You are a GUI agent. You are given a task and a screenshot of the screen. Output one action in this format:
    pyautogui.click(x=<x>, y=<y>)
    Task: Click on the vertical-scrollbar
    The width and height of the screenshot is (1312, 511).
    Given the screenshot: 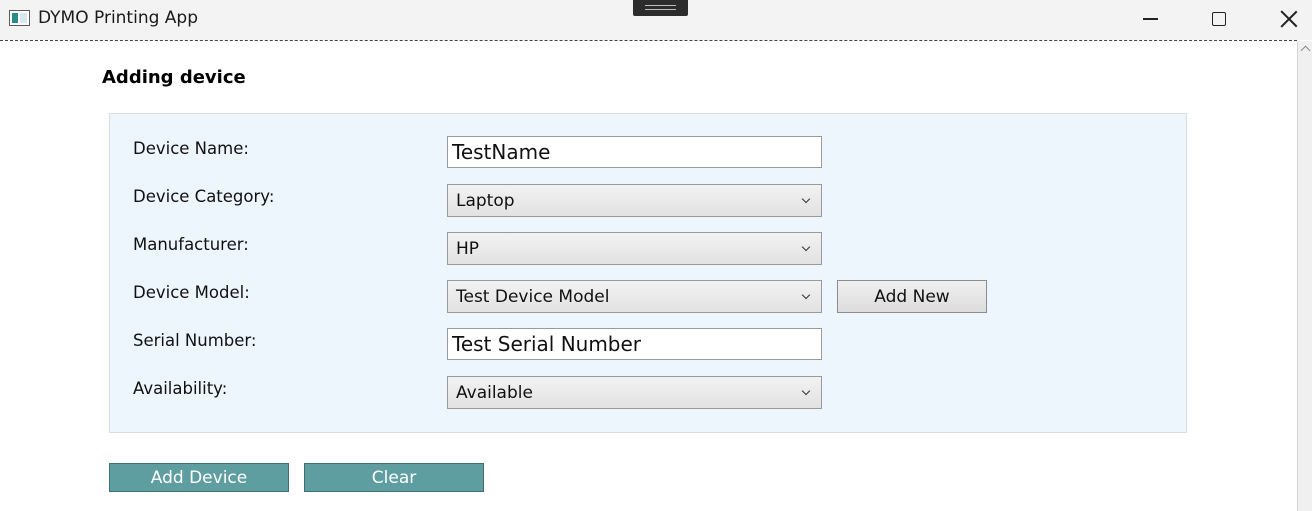 What is the action you would take?
    pyautogui.click(x=1304, y=276)
    